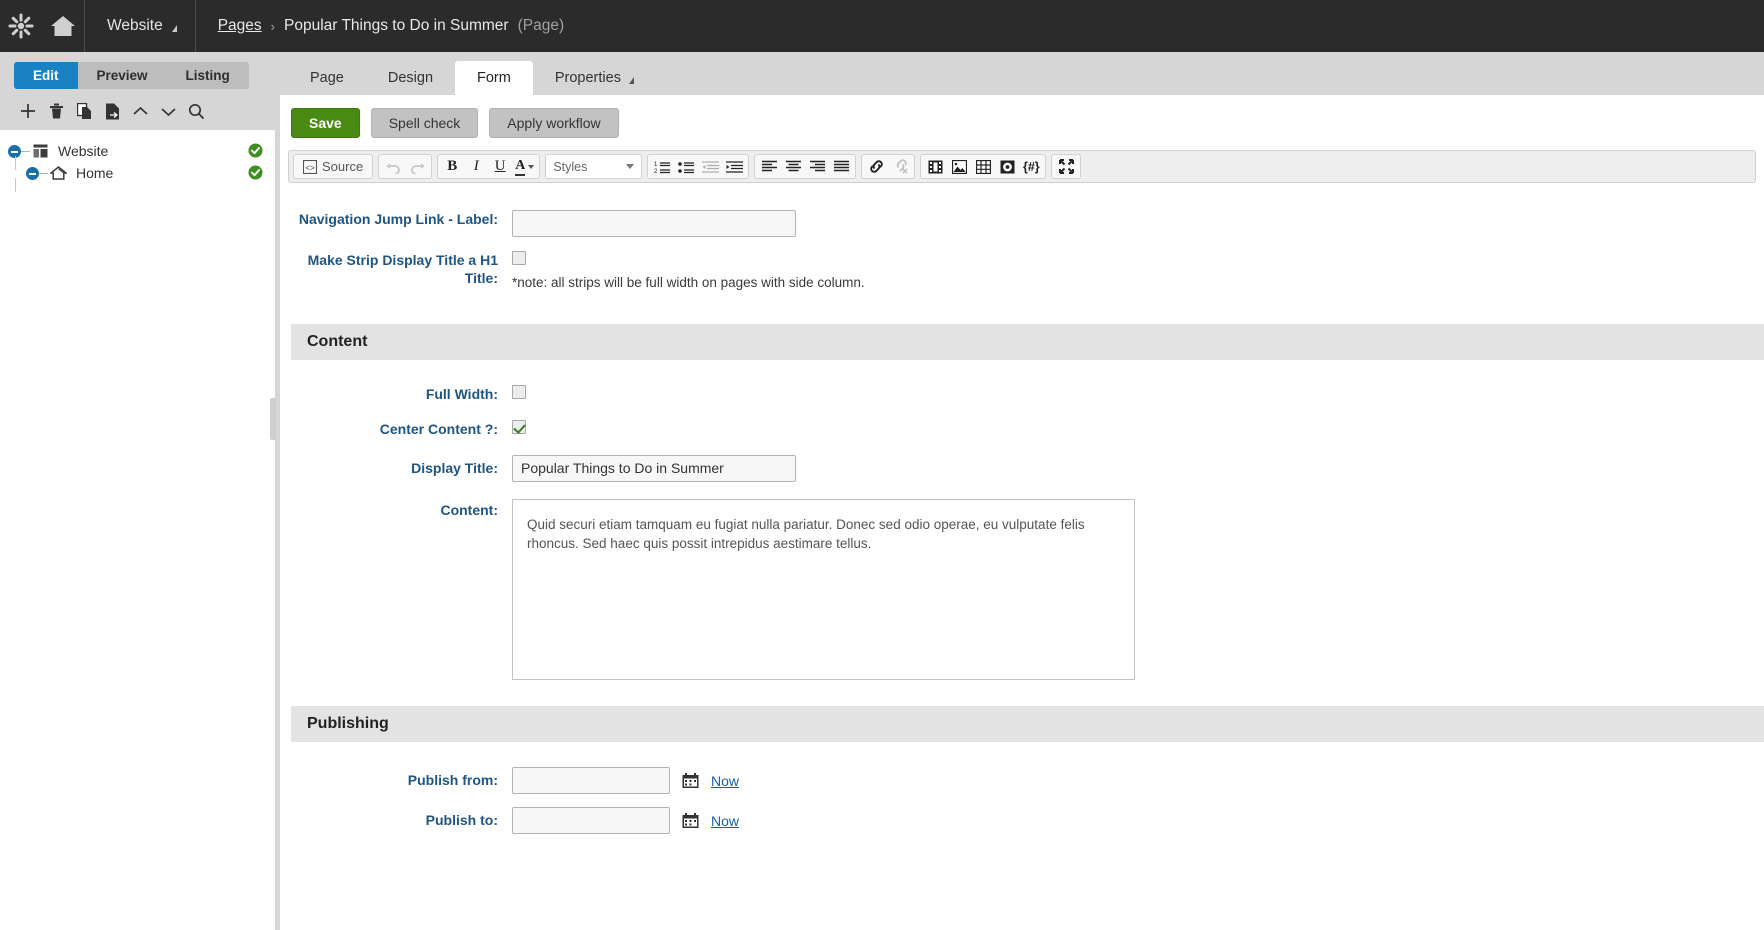  Describe the element at coordinates (32, 173) in the screenshot. I see `collapse-toggle-icon` at that location.